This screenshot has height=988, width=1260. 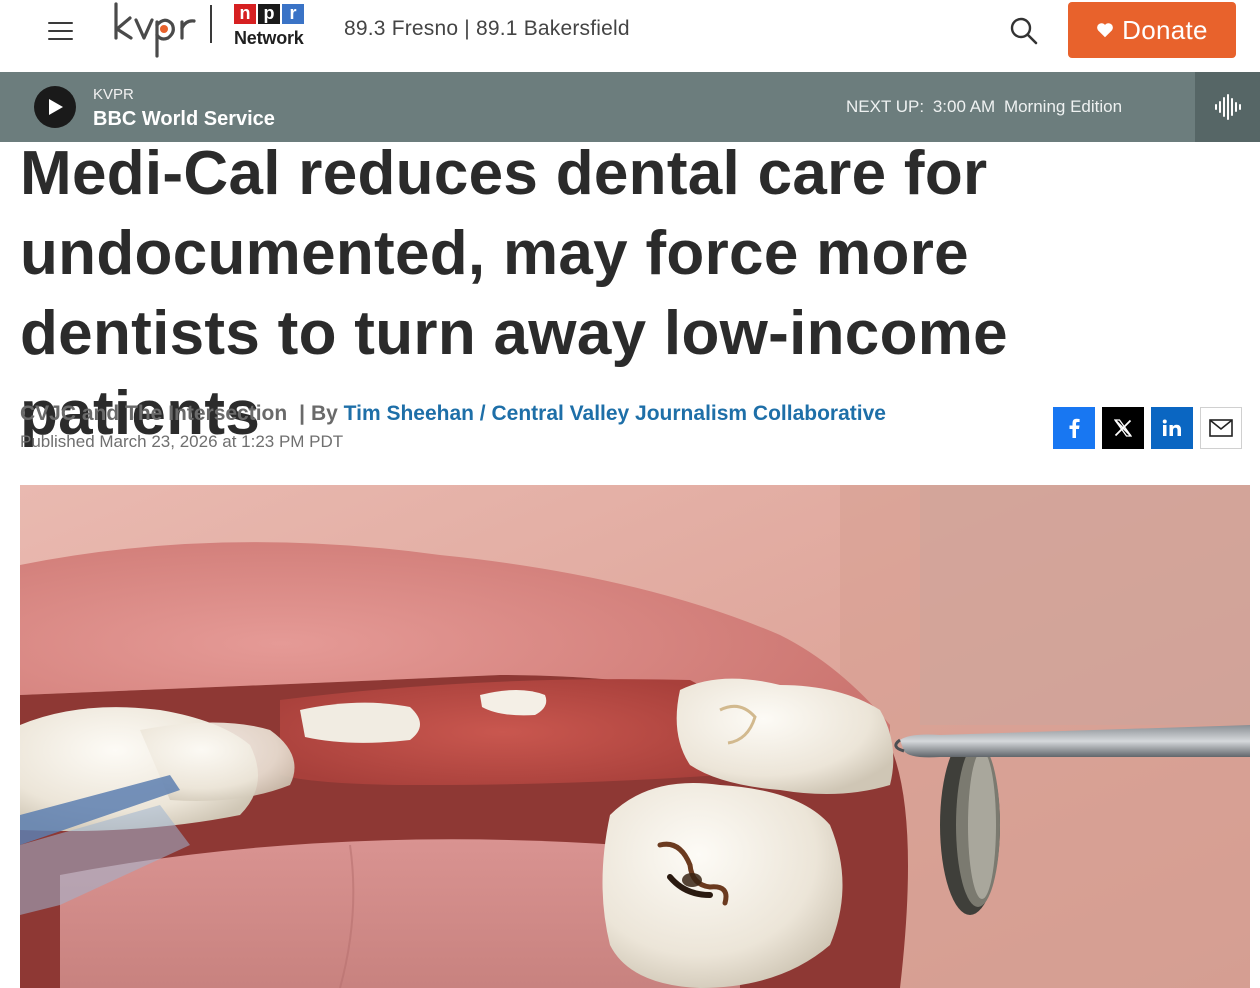 I want to click on next-up: NEXT UP: 3:00 AM Morning Edition, so click(x=986, y=107).